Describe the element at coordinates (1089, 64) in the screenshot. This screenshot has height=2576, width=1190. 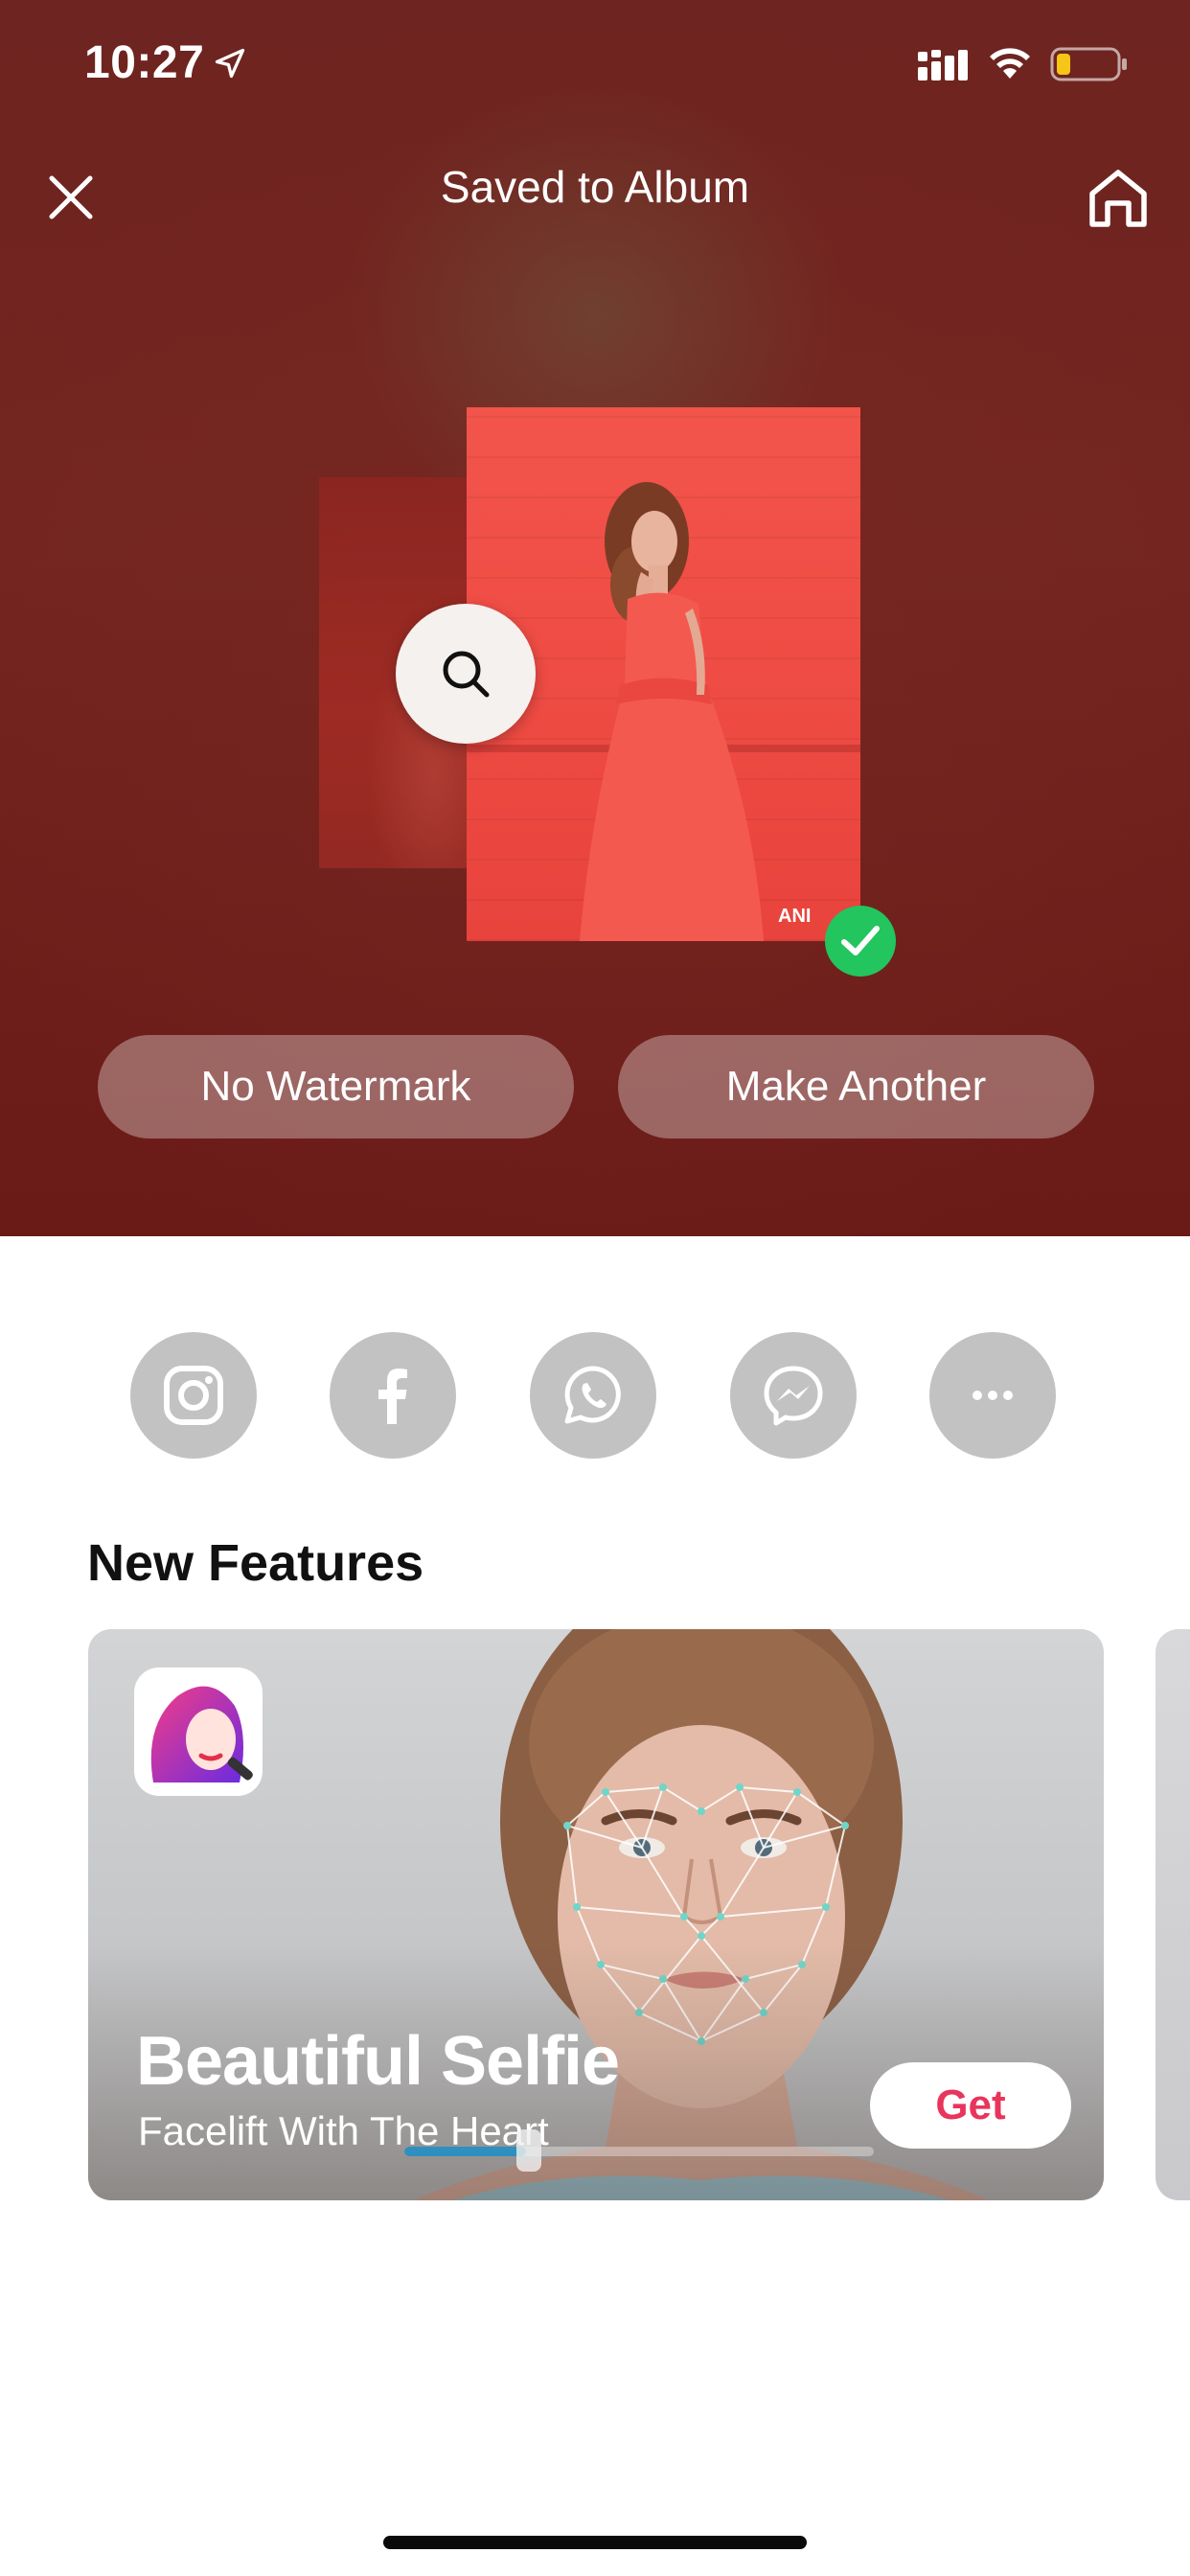
I see `battery-icon` at that location.